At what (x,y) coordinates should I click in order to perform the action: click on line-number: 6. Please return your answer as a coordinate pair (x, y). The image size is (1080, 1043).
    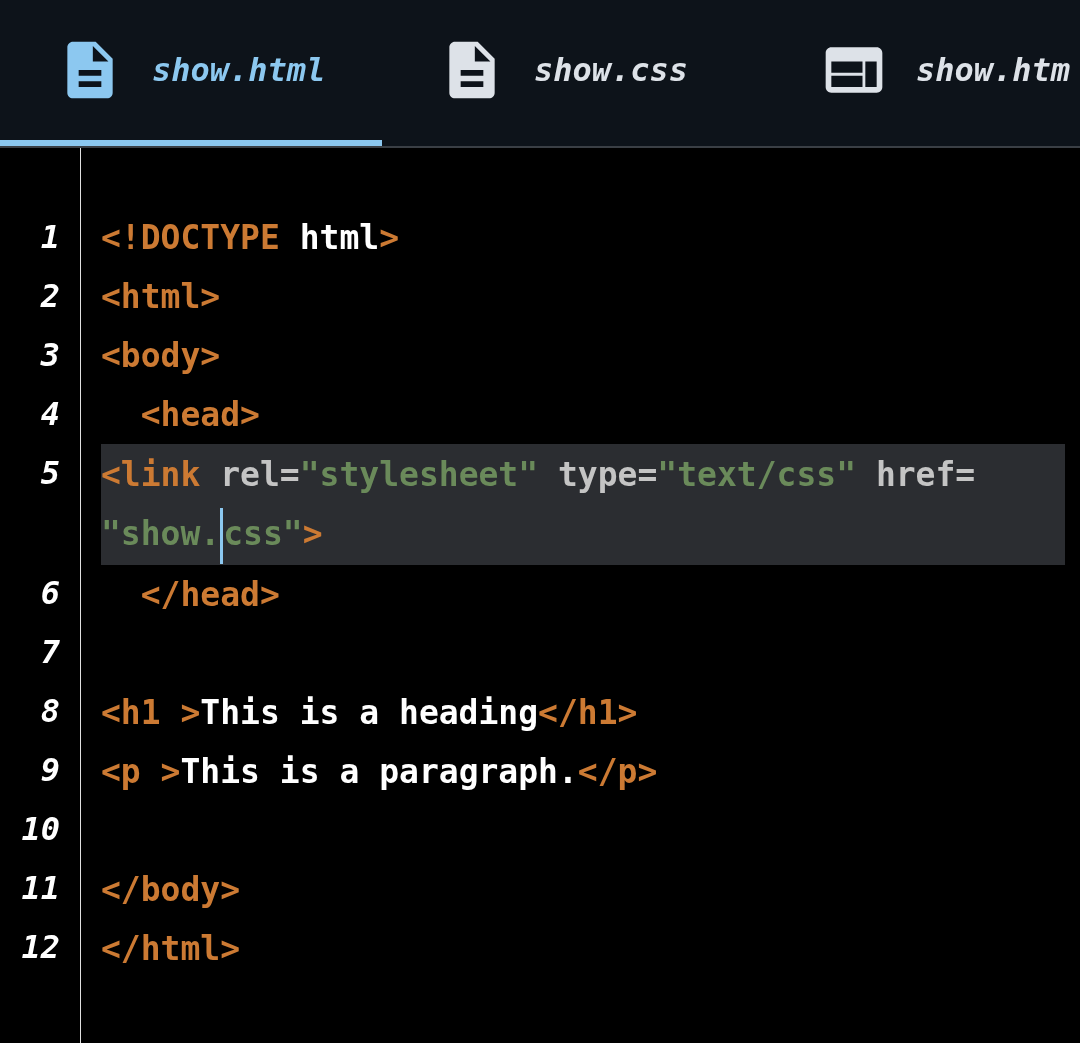
    Looking at the image, I should click on (50, 593).